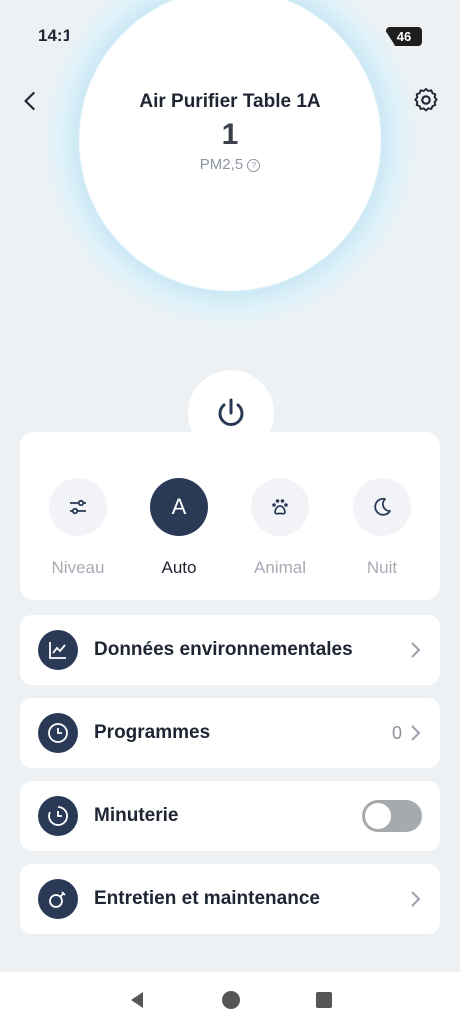  Describe the element at coordinates (136, 815) in the screenshot. I see `timer-label: Minuterie` at that location.